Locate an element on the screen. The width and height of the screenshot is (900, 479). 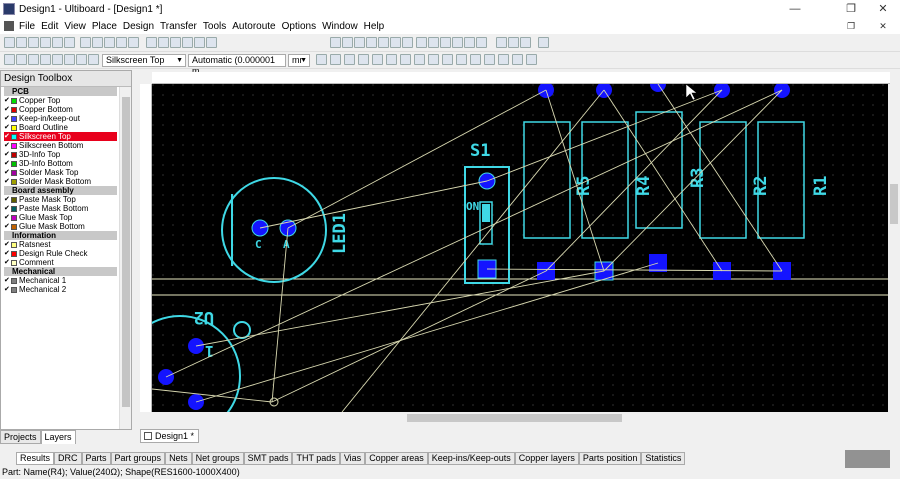
menu-design: Design is located at coordinates (138, 26).